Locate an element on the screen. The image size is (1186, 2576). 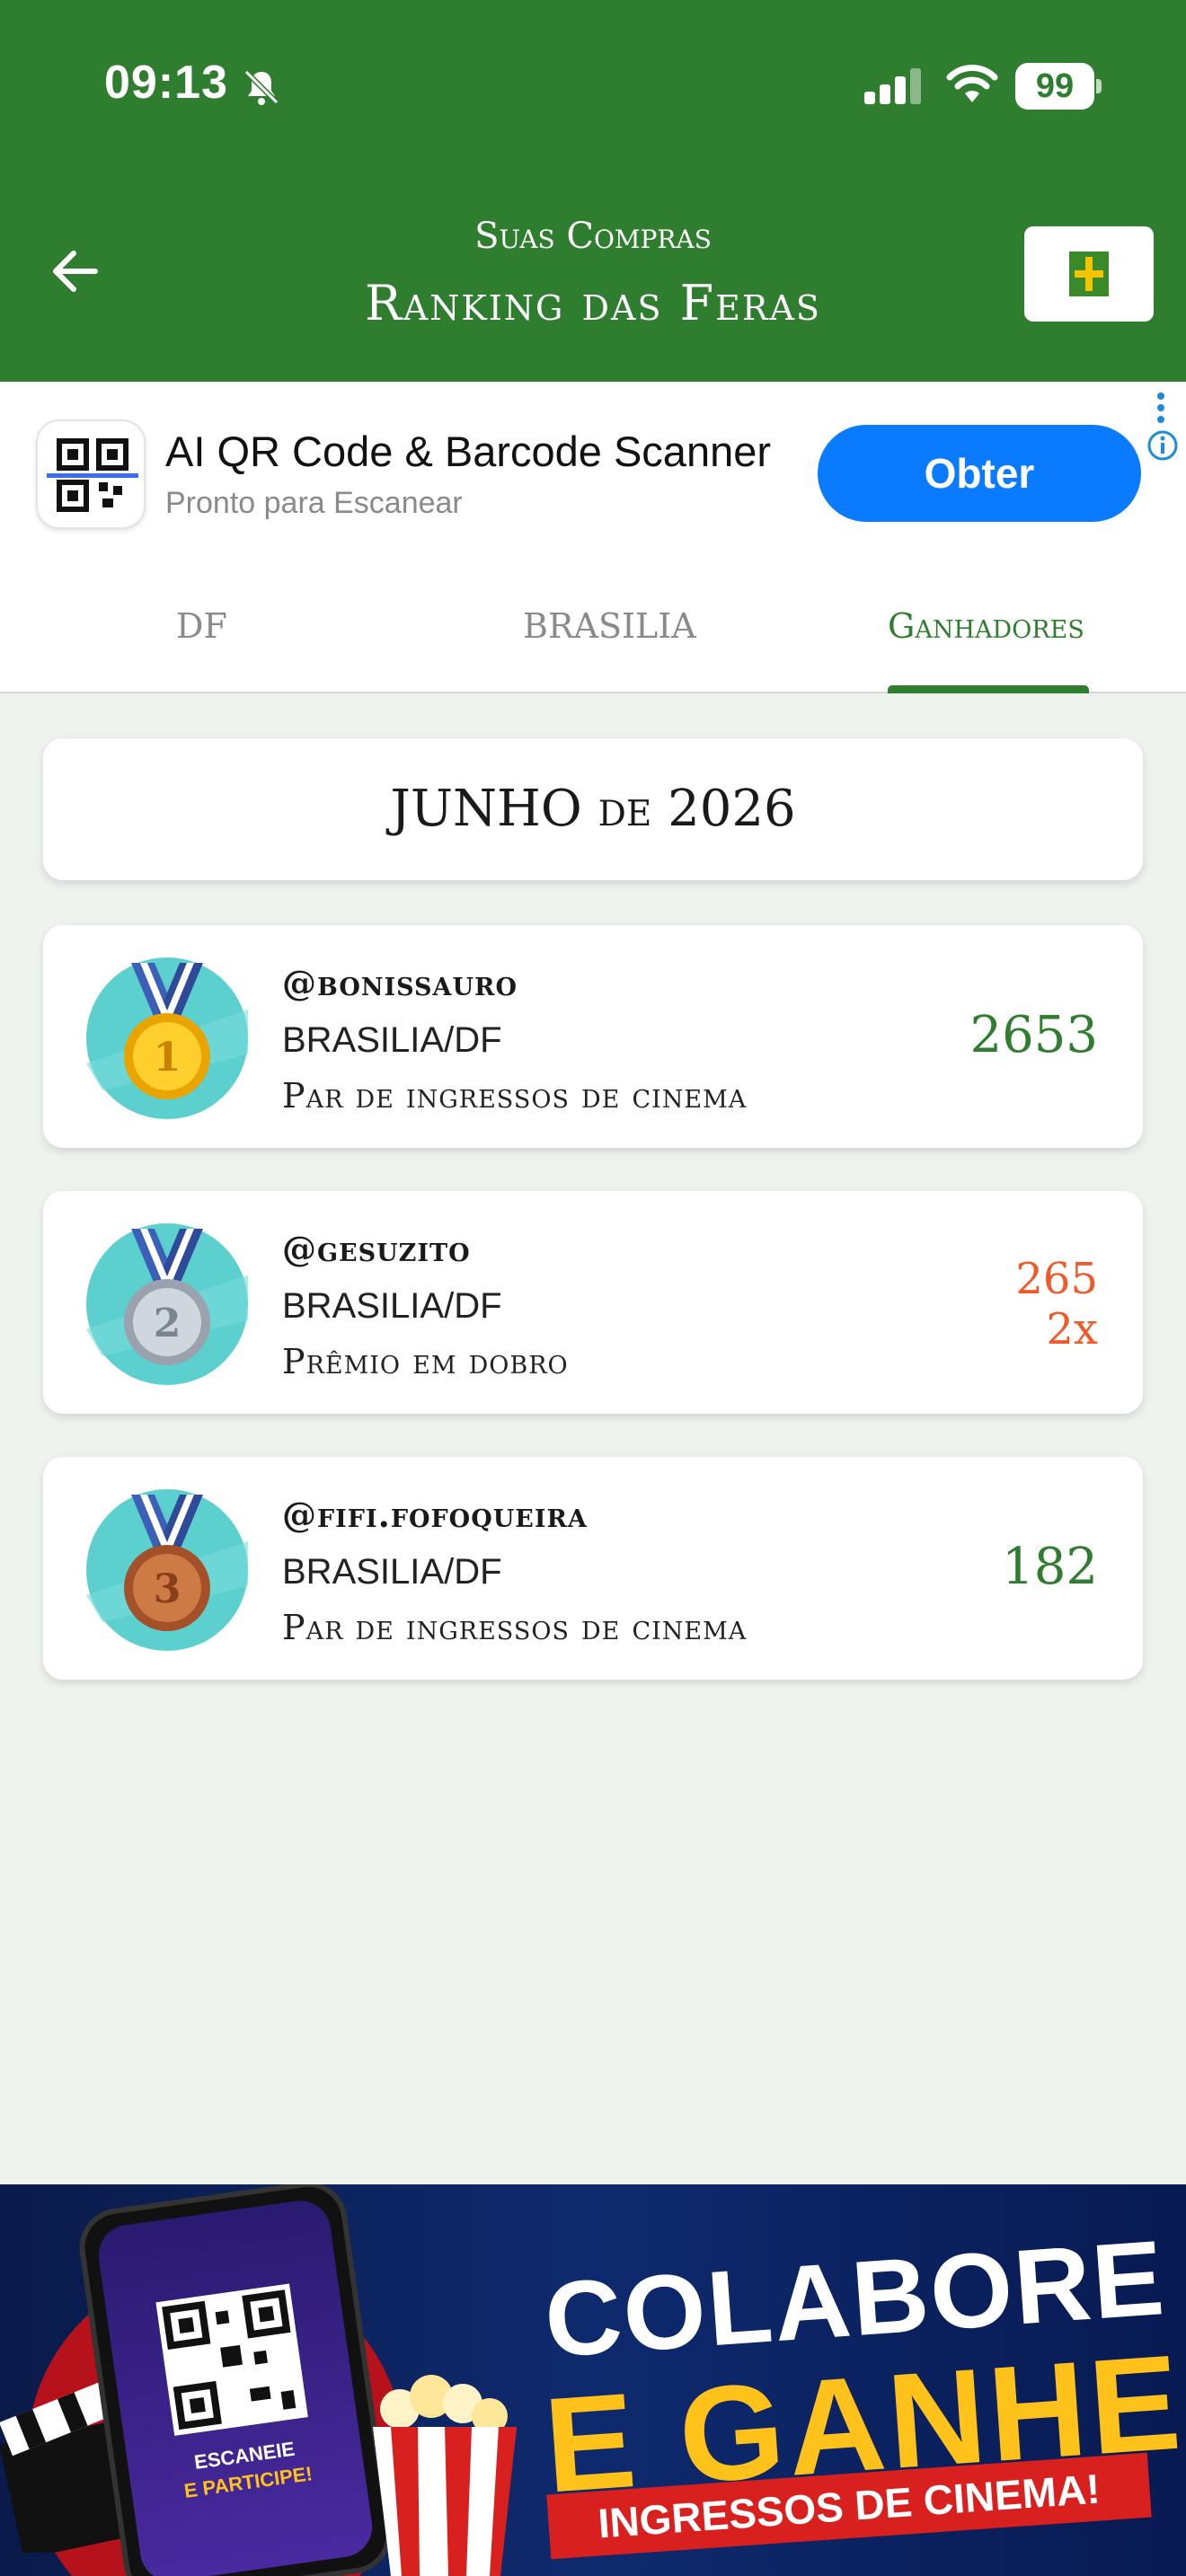
svg-text: 3 is located at coordinates (167, 1589).